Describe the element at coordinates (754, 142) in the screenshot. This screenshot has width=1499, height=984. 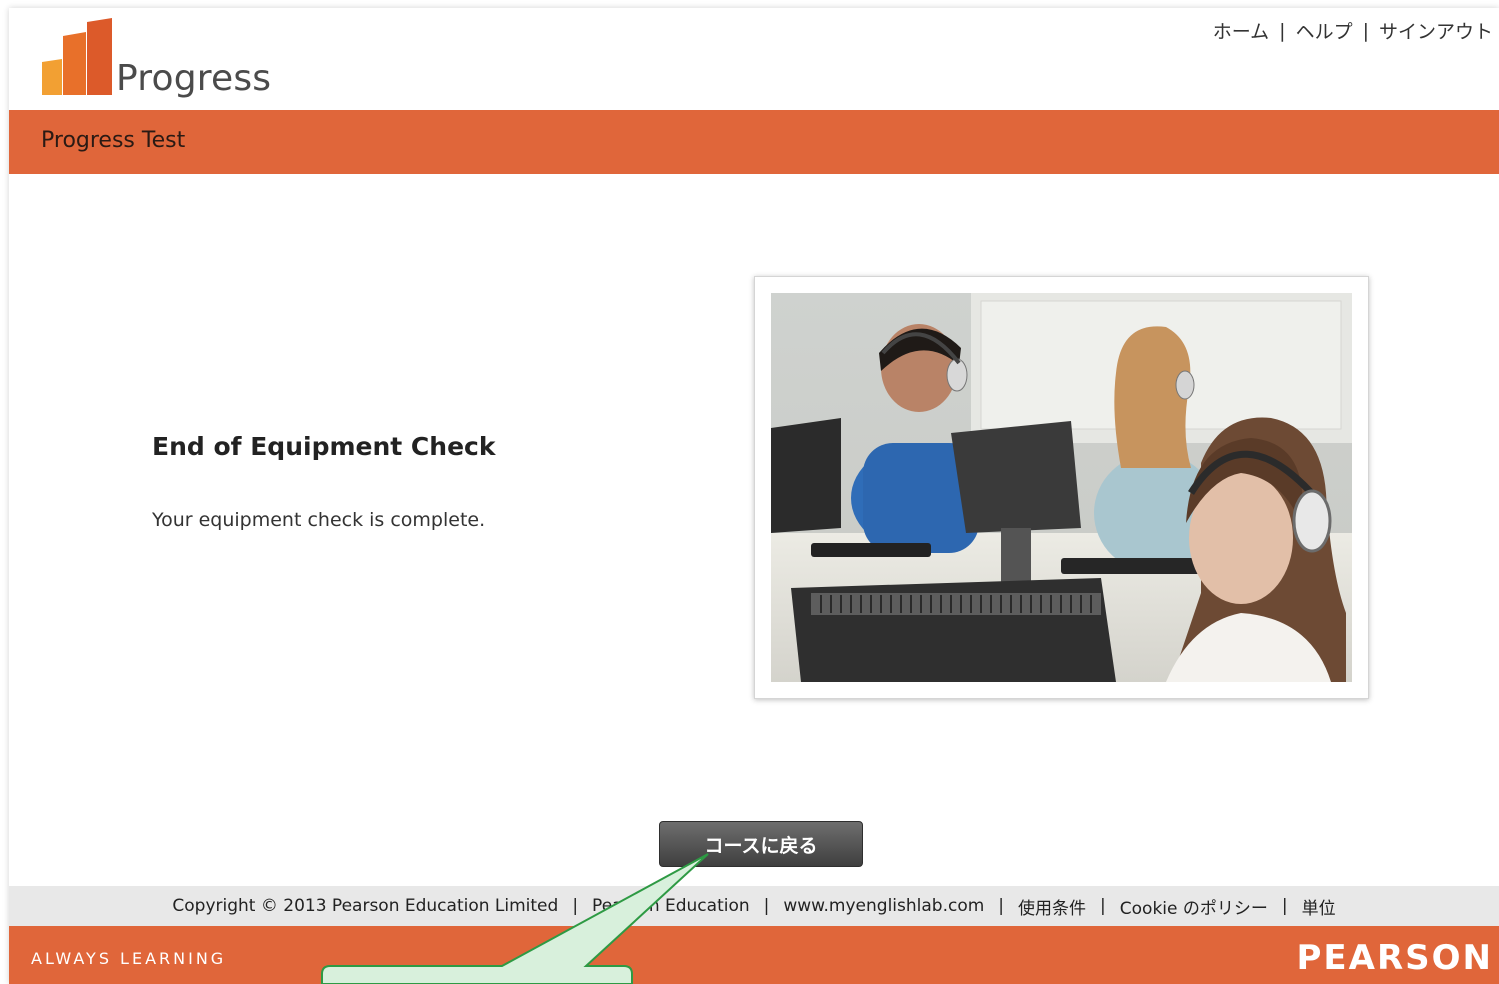
I see `title-bar: Progress Test` at that location.